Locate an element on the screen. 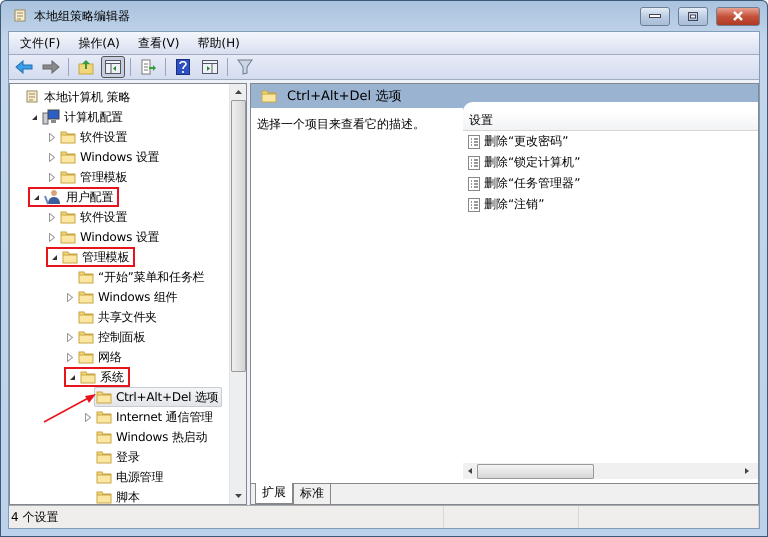 This screenshot has width=768, height=537. menu-item: 查看(V) is located at coordinates (158, 43).